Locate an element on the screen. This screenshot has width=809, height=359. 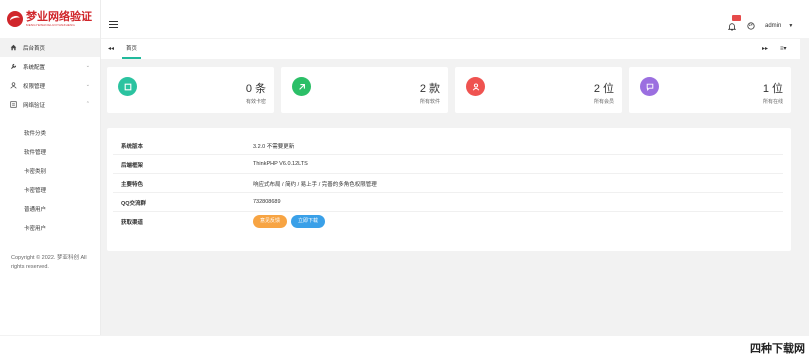
sidebar-item-card-users: 卡密用户 is located at coordinates (50, 227).